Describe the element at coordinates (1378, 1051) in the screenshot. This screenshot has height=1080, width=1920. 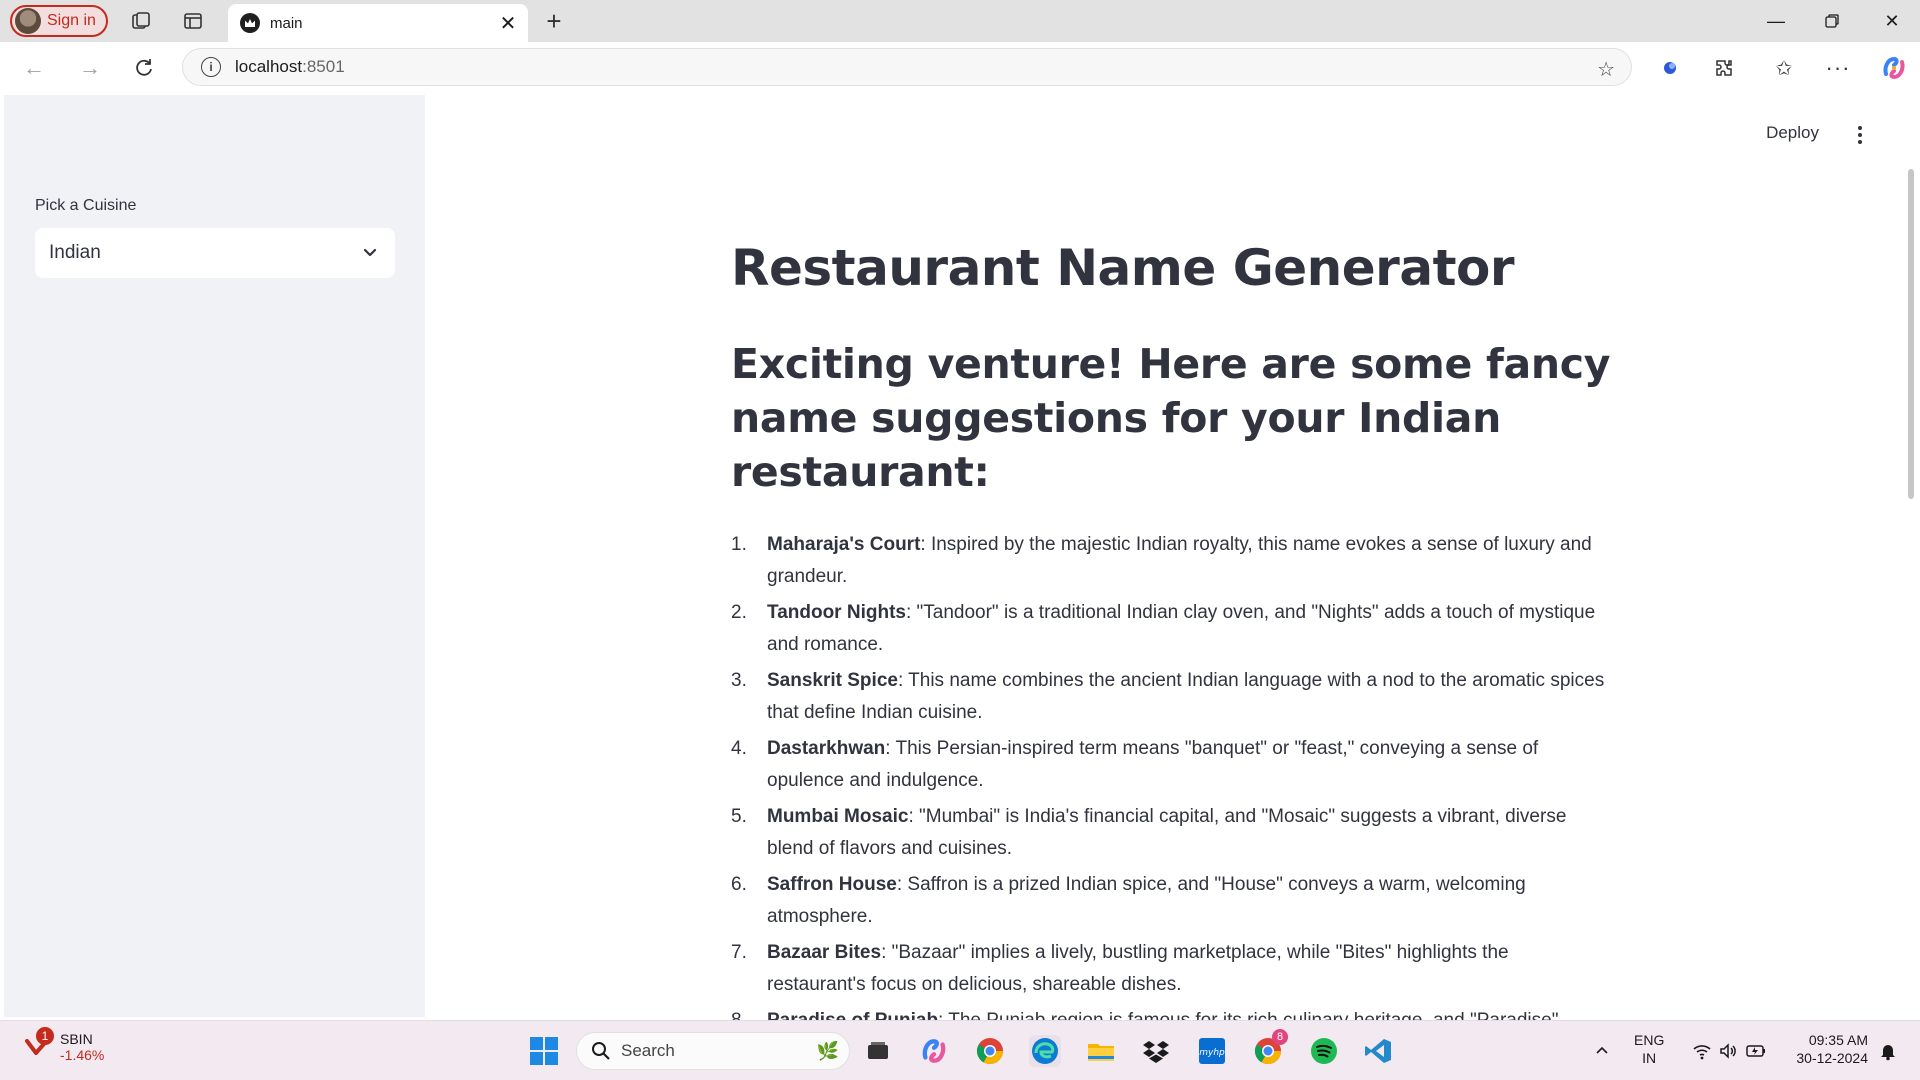
I see `vscode-icon` at that location.